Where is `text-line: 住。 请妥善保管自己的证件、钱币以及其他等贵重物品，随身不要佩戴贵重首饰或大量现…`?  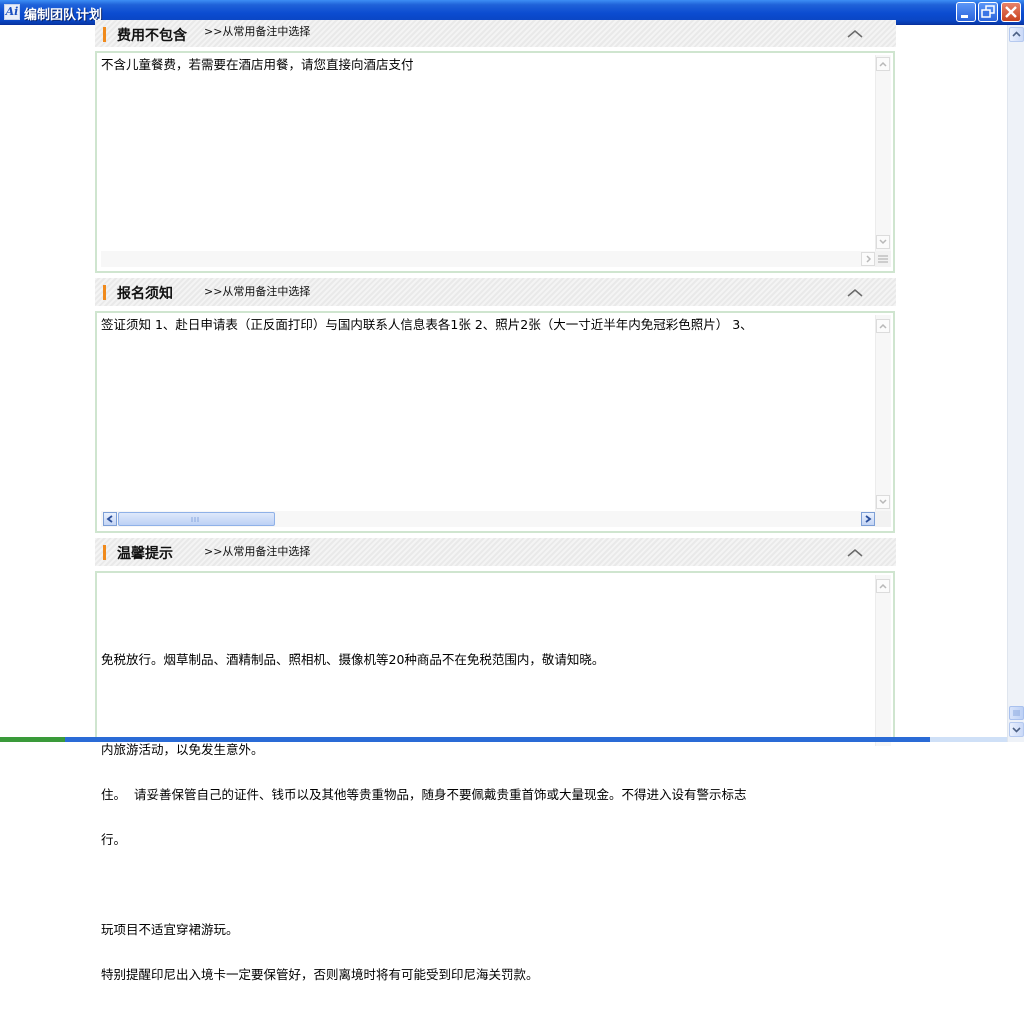 text-line: 住。 请妥善保管自己的证件、钱币以及其他等贵重物品，随身不要佩戴贵重首饰或大量现… is located at coordinates (424, 794).